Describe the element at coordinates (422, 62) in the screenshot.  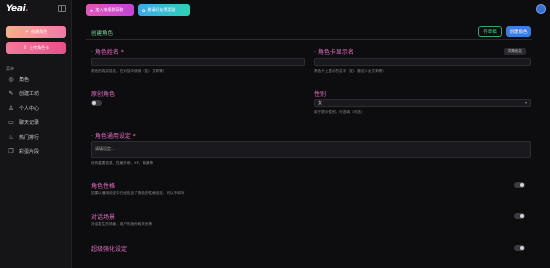
I see `display-name-input` at that location.